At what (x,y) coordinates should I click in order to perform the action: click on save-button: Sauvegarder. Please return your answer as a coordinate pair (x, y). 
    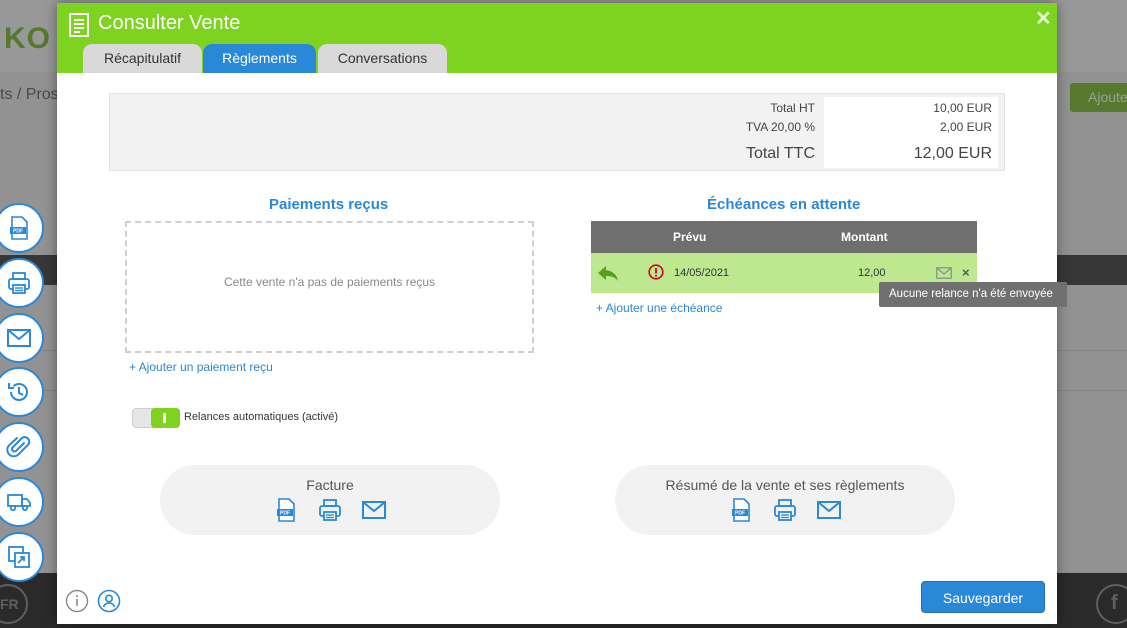
    Looking at the image, I should click on (983, 597).